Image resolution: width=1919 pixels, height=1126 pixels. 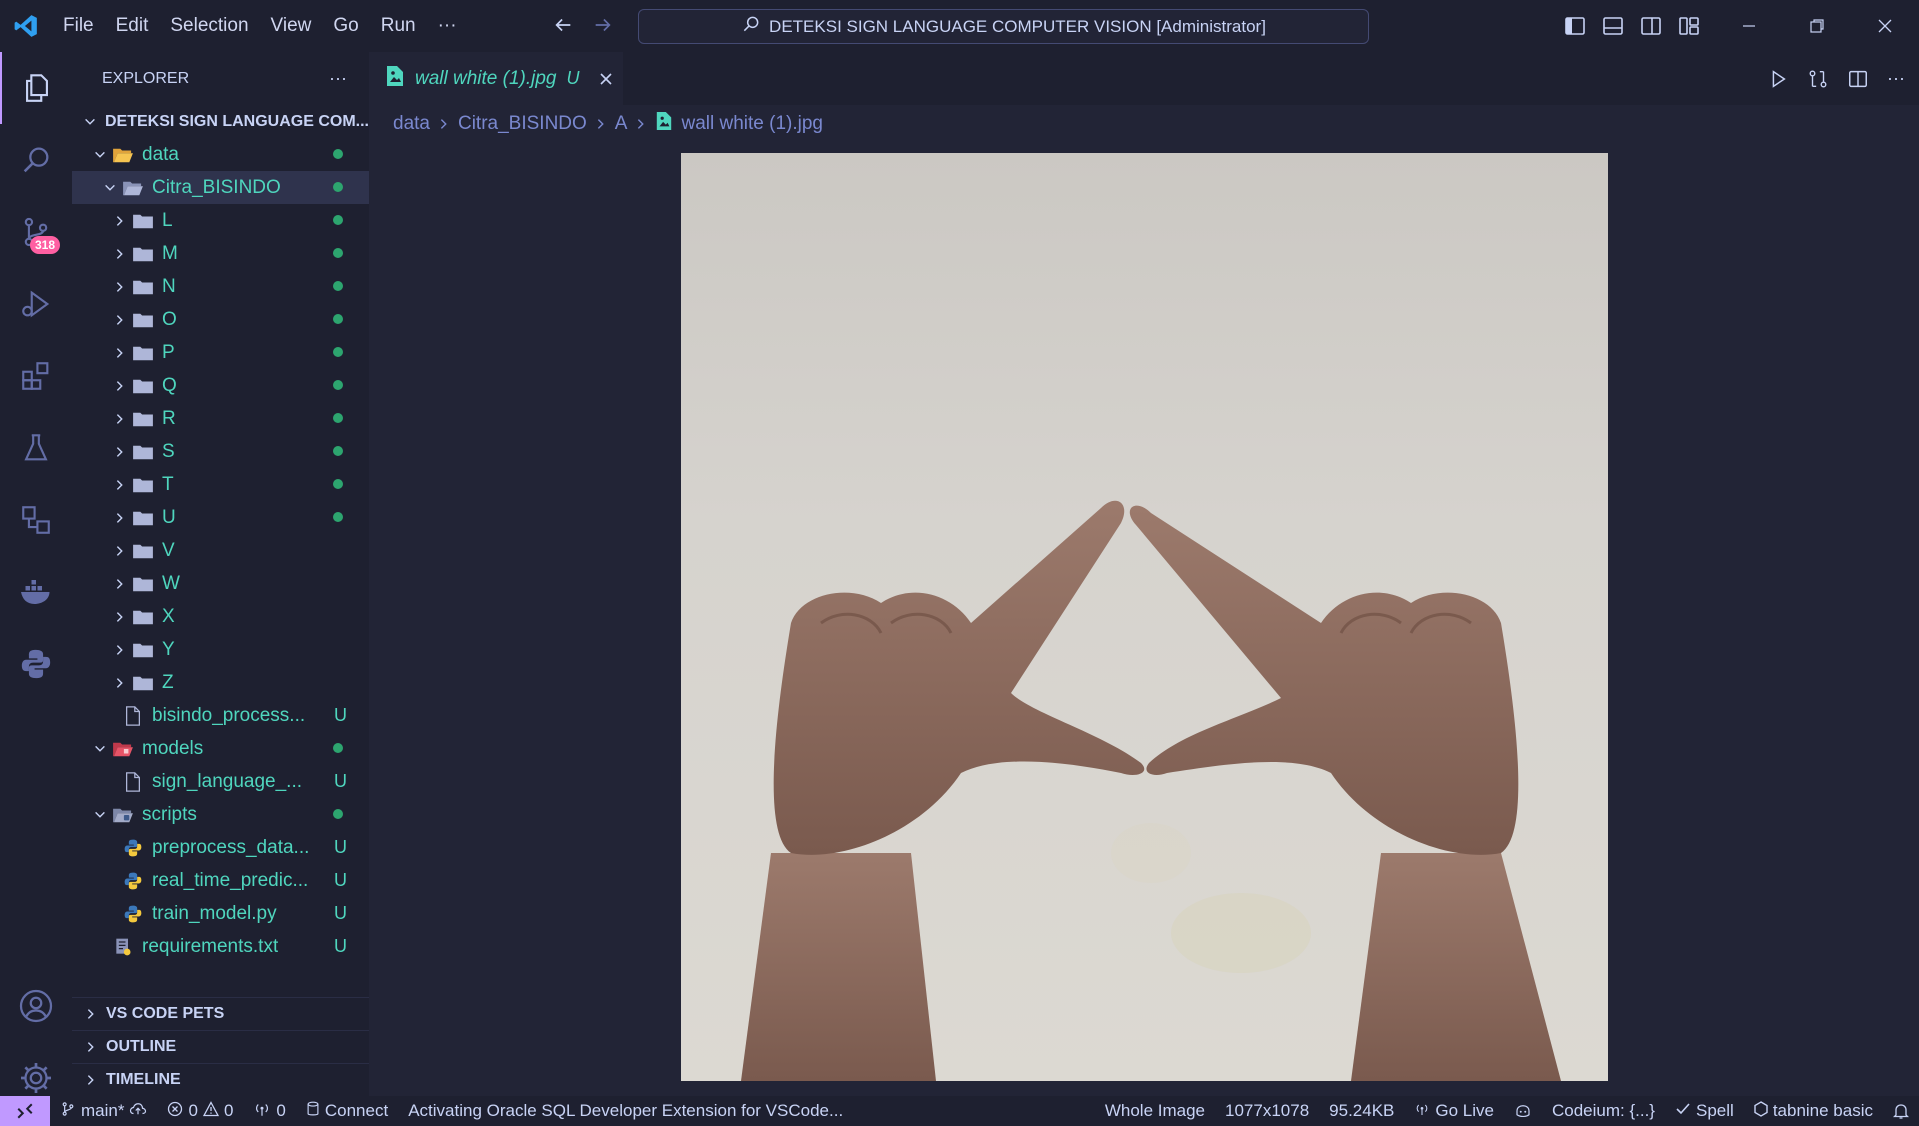 I want to click on tree-folder-l: L, so click(x=220, y=220).